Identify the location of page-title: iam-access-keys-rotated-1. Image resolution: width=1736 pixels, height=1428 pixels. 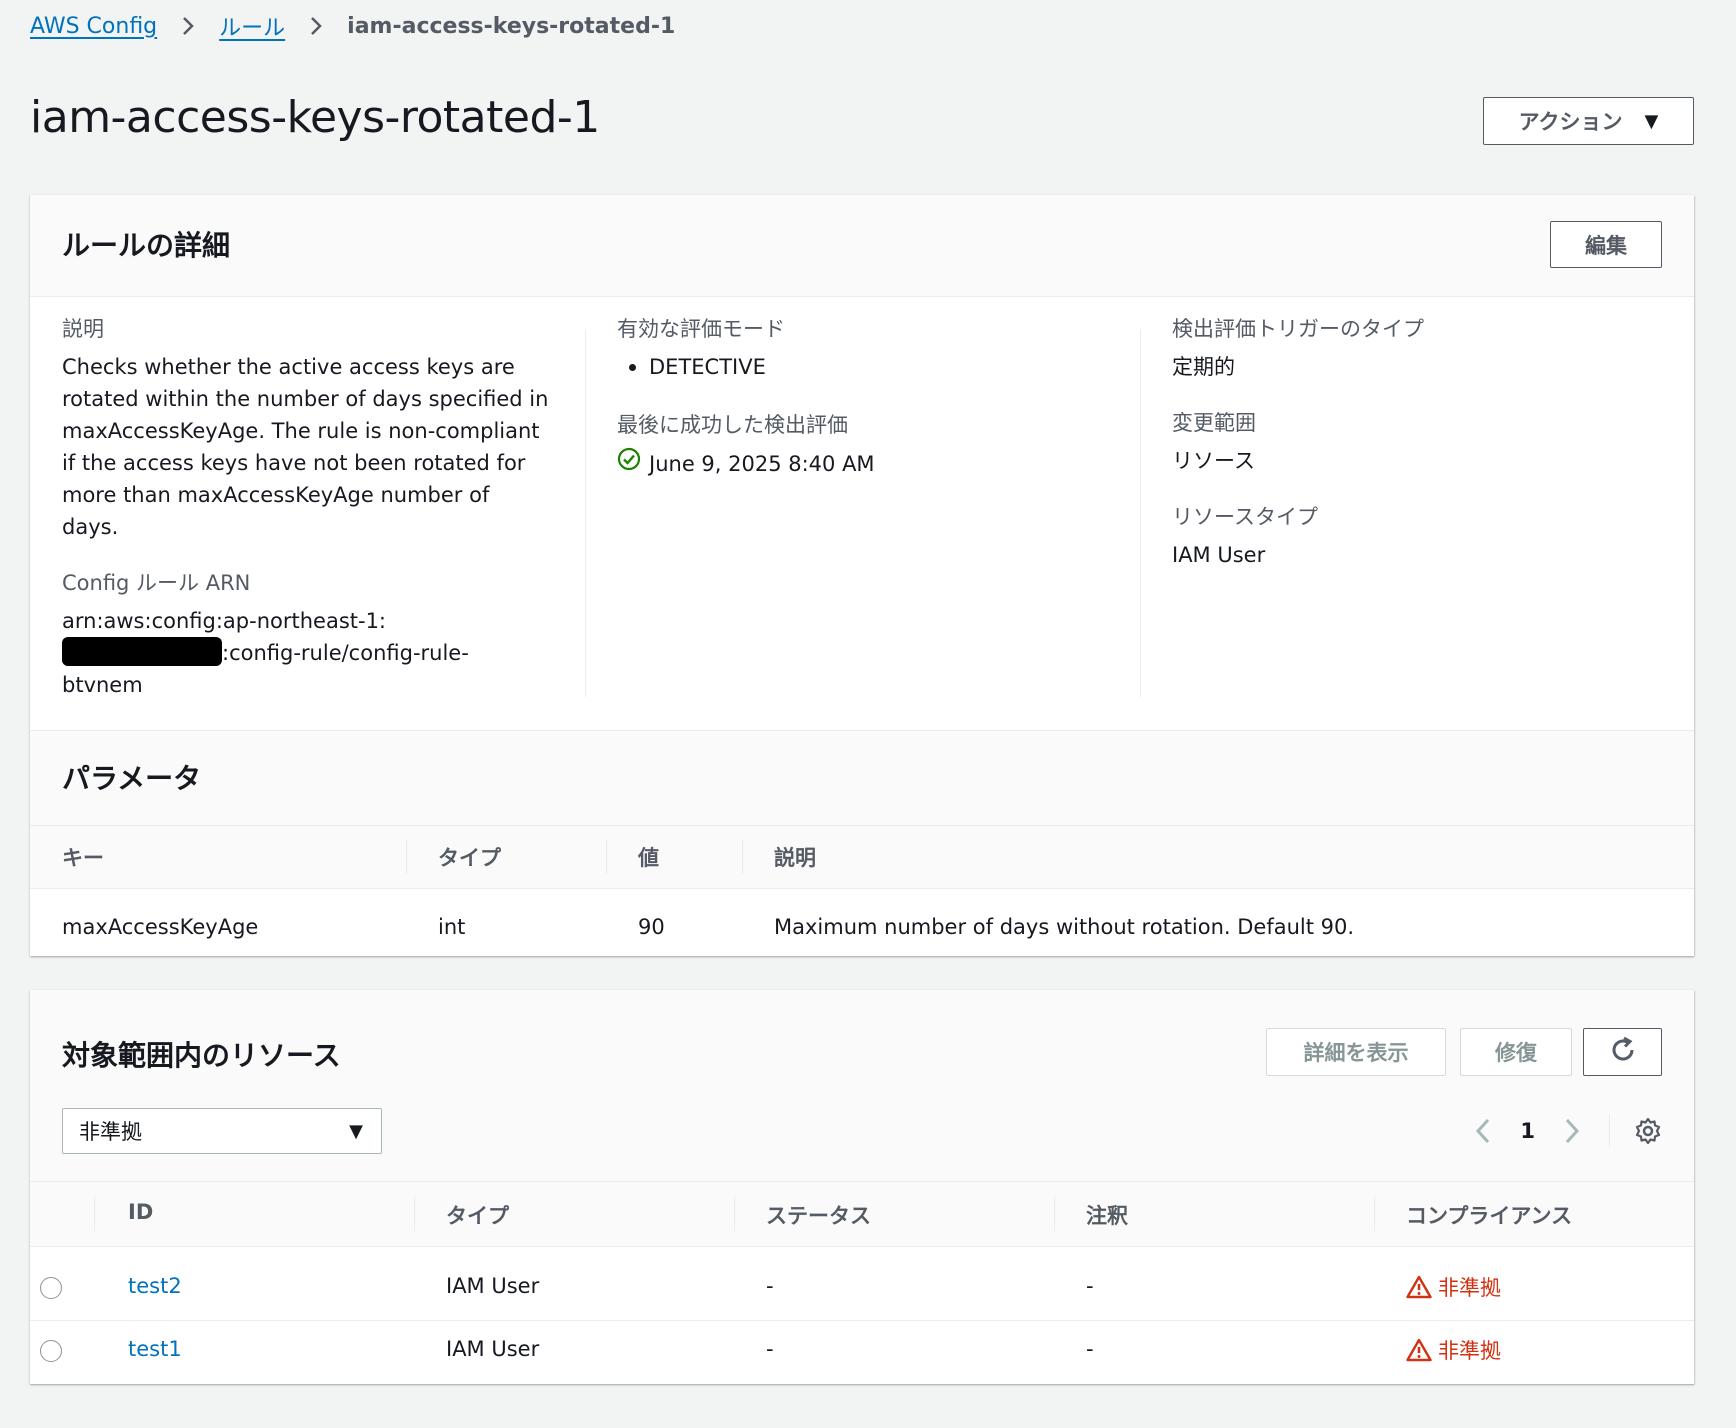
(315, 117).